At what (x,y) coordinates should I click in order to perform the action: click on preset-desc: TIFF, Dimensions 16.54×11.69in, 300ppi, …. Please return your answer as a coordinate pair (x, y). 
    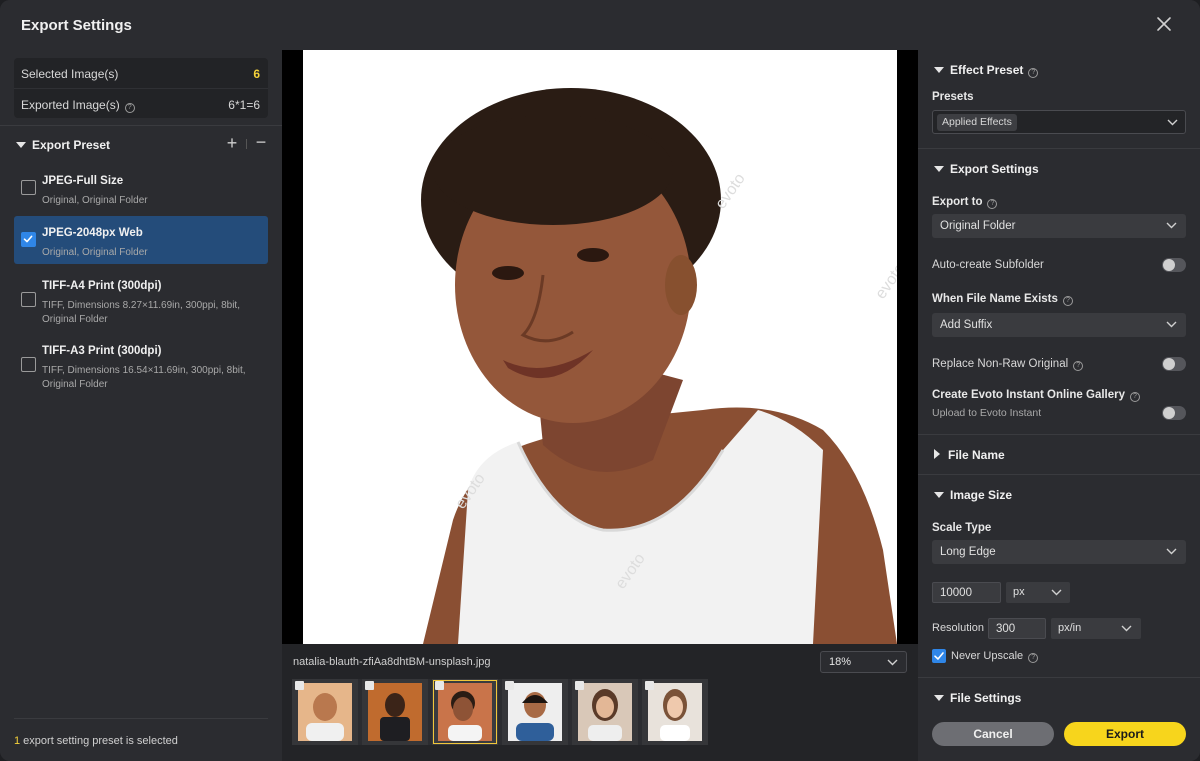
    Looking at the image, I should click on (144, 377).